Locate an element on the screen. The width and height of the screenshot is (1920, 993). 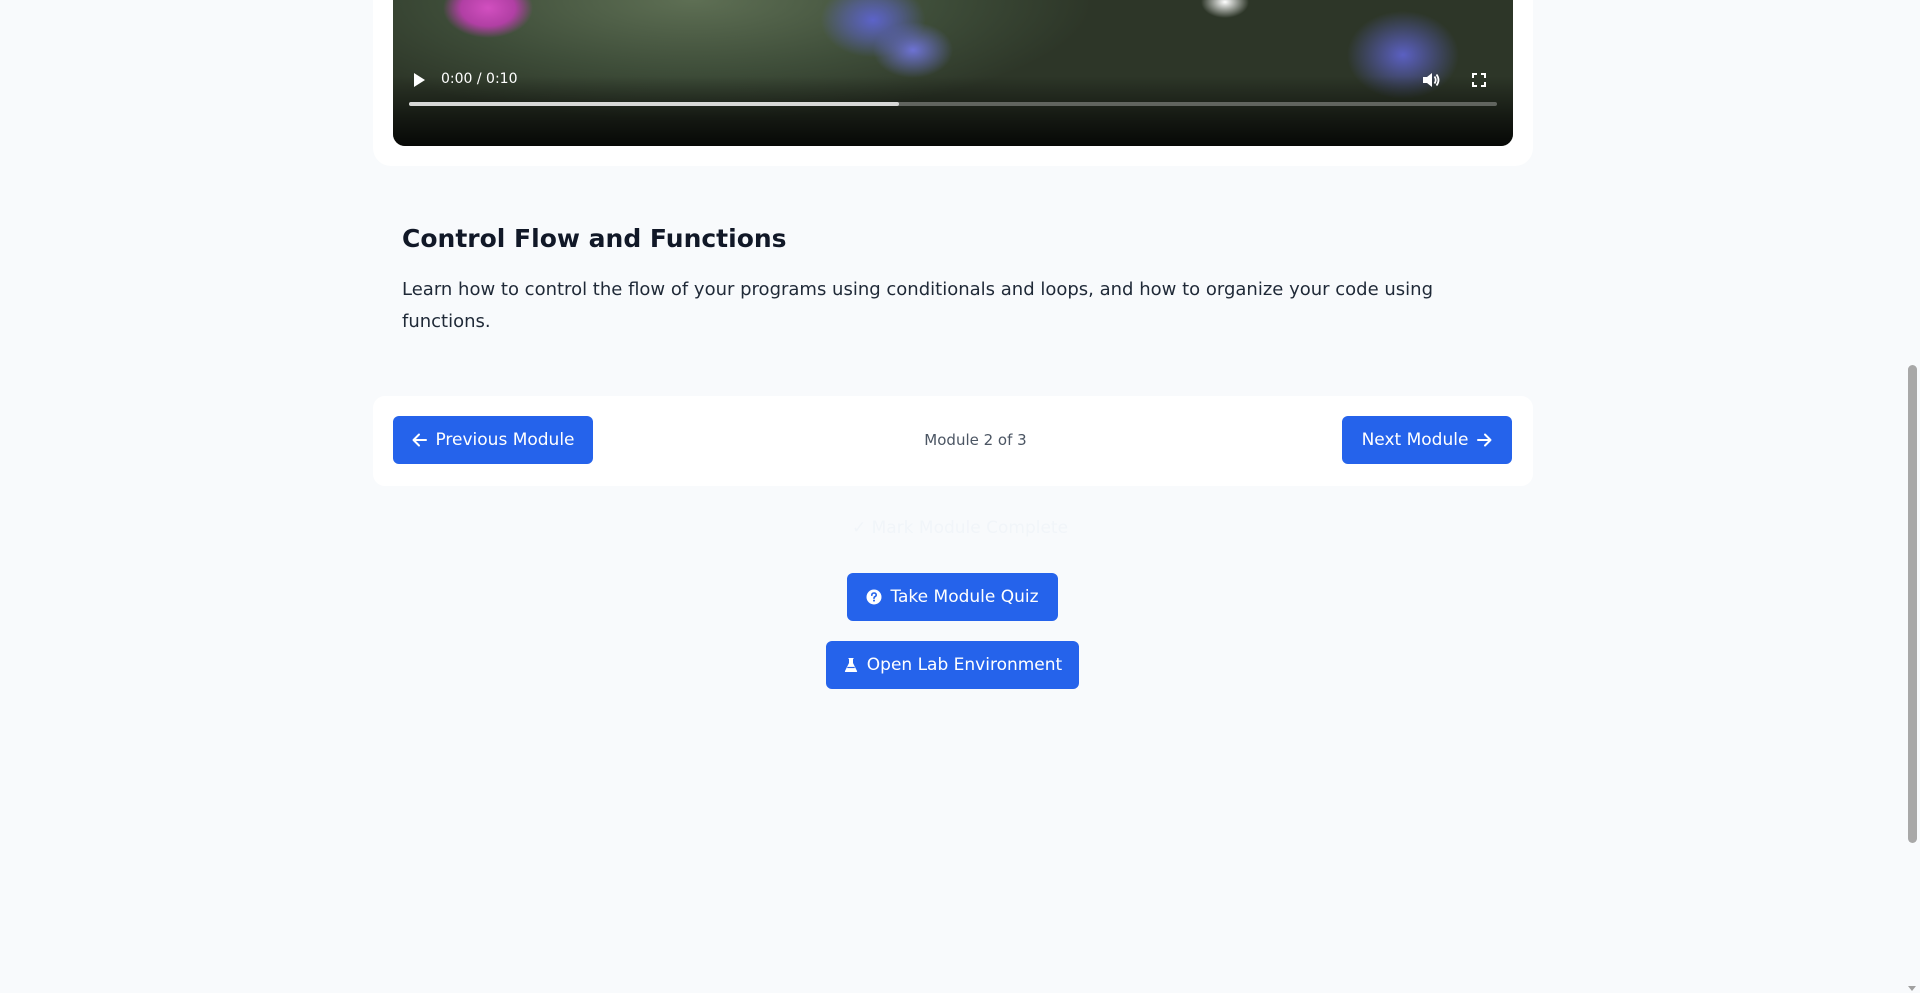
lesson-video: 0:00 / 0:10 is located at coordinates (953, 73).